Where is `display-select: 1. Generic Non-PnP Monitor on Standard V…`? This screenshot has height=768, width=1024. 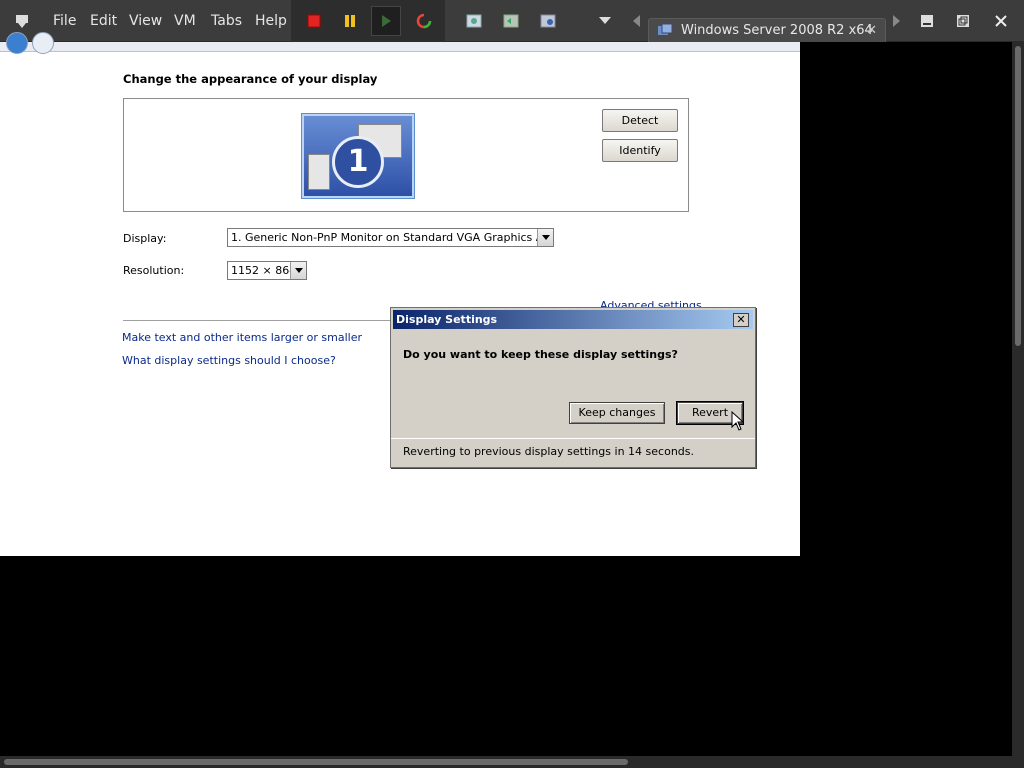 display-select: 1. Generic Non-PnP Monitor on Standard V… is located at coordinates (390, 237).